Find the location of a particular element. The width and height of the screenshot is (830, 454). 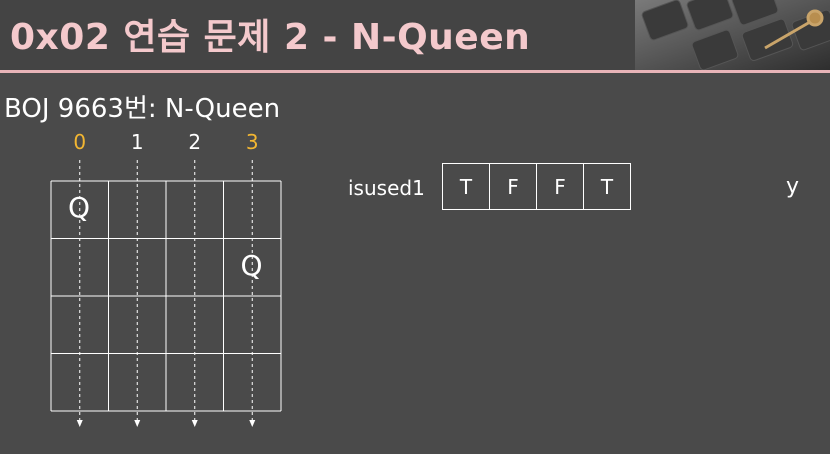

array-label: isused1 is located at coordinates (386, 188).